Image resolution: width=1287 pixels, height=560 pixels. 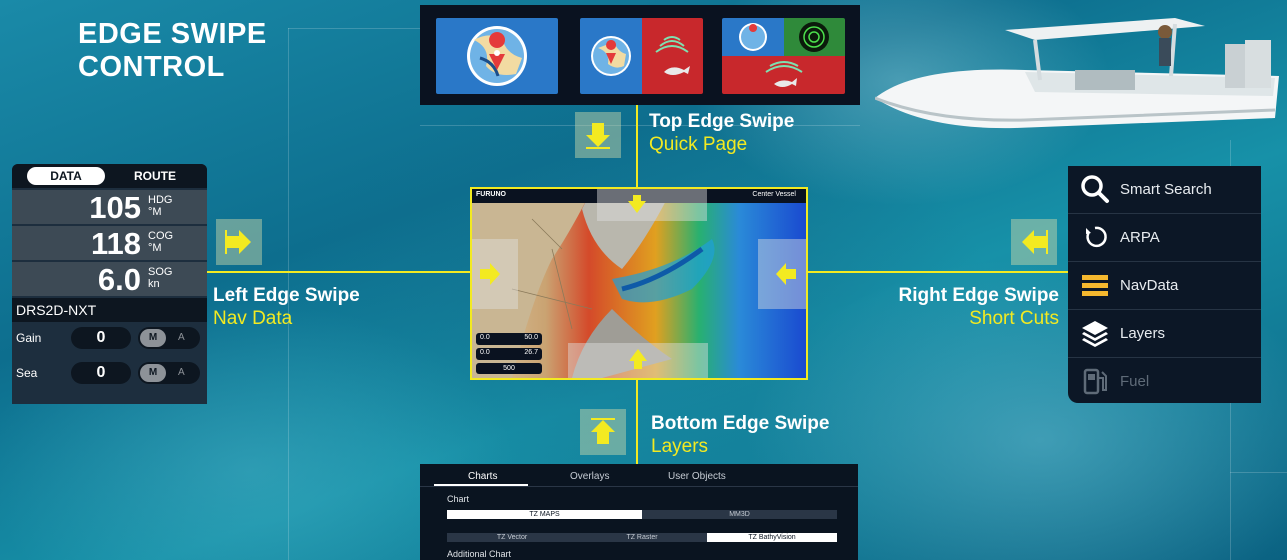 What do you see at coordinates (161, 242) in the screenshot?
I see `cog-unit: COG °M` at bounding box center [161, 242].